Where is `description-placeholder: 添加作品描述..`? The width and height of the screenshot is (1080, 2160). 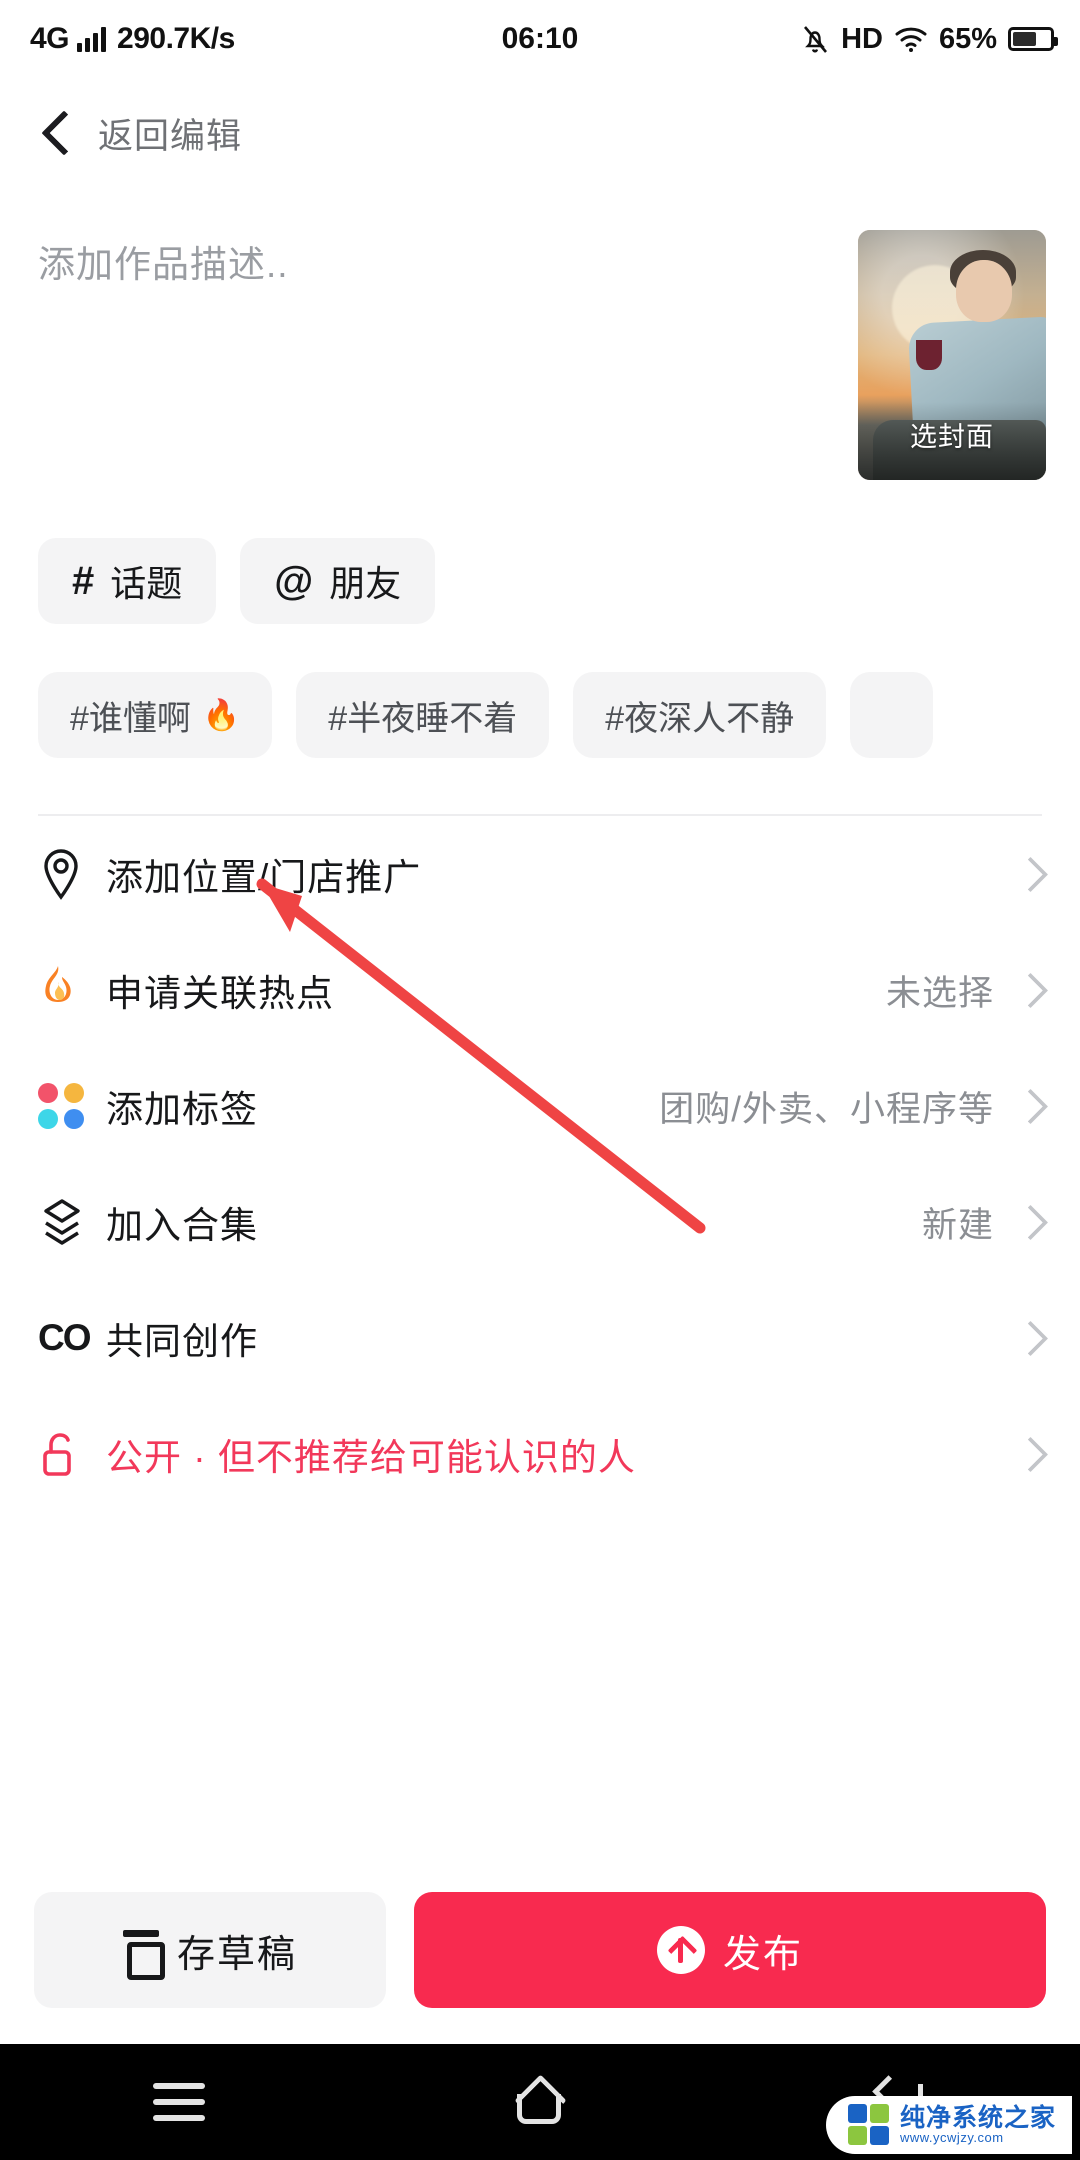 description-placeholder: 添加作品描述.. is located at coordinates (163, 264).